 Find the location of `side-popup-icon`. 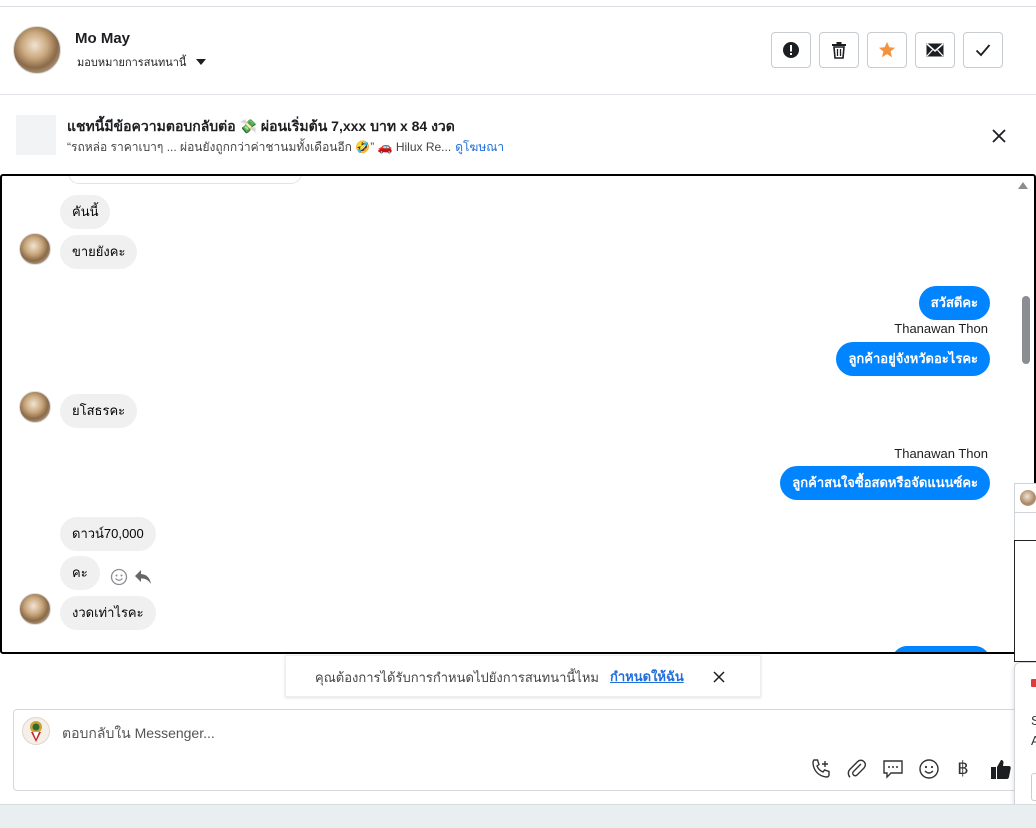

side-popup-icon is located at coordinates (1033, 683).